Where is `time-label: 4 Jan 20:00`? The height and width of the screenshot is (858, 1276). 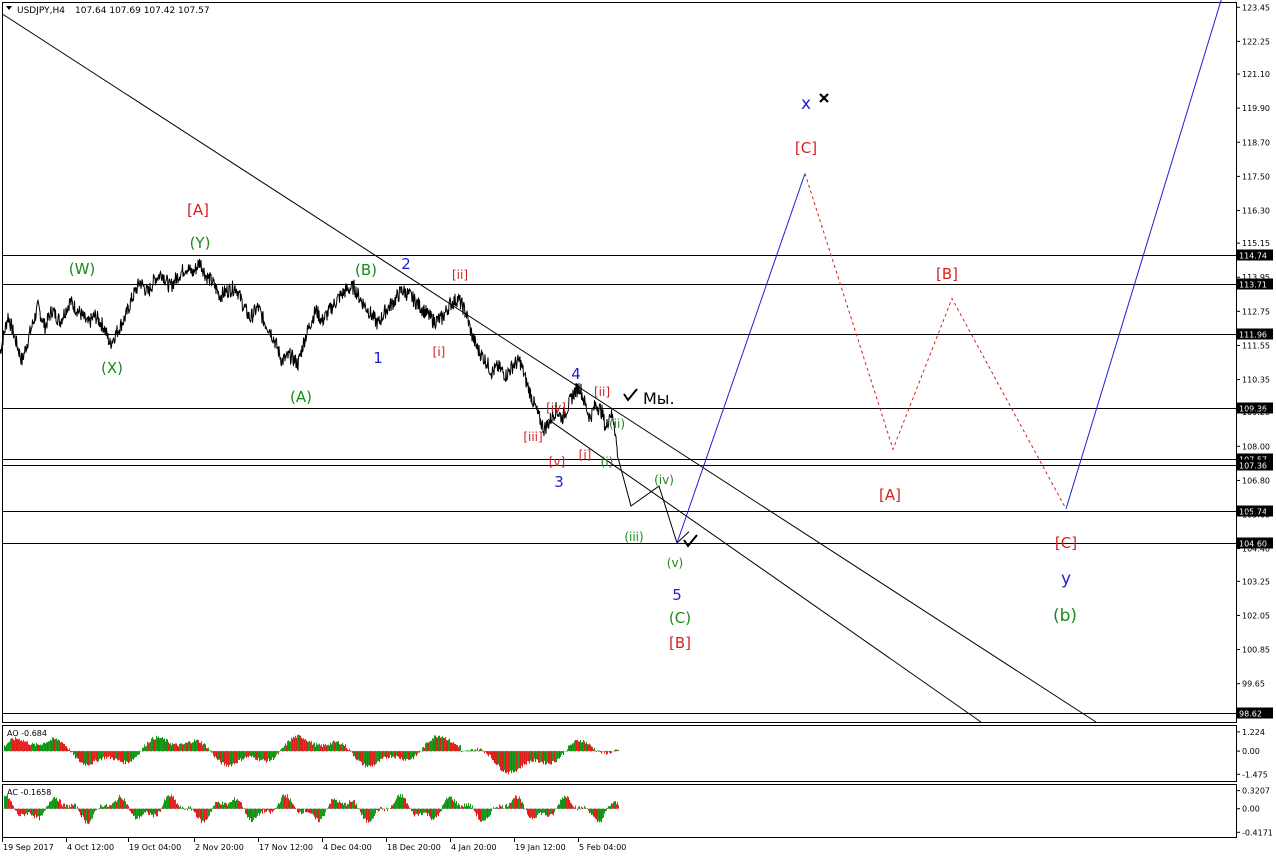 time-label: 4 Jan 20:00 is located at coordinates (474, 847).